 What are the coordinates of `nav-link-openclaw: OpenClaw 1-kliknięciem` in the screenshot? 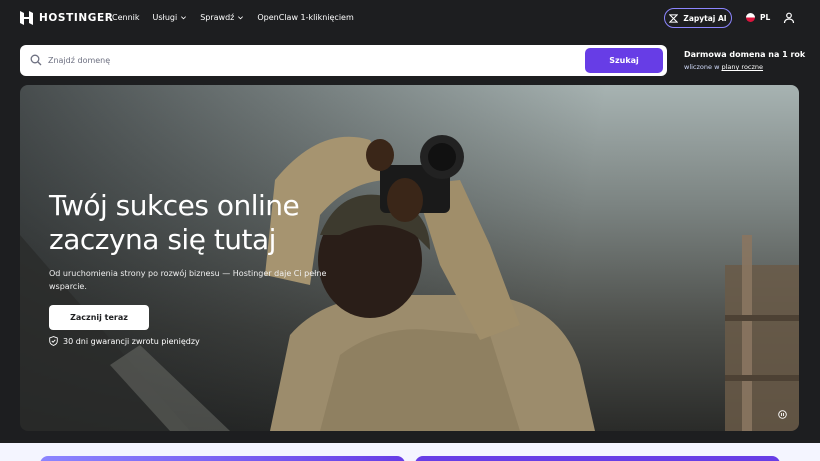 It's located at (305, 17).